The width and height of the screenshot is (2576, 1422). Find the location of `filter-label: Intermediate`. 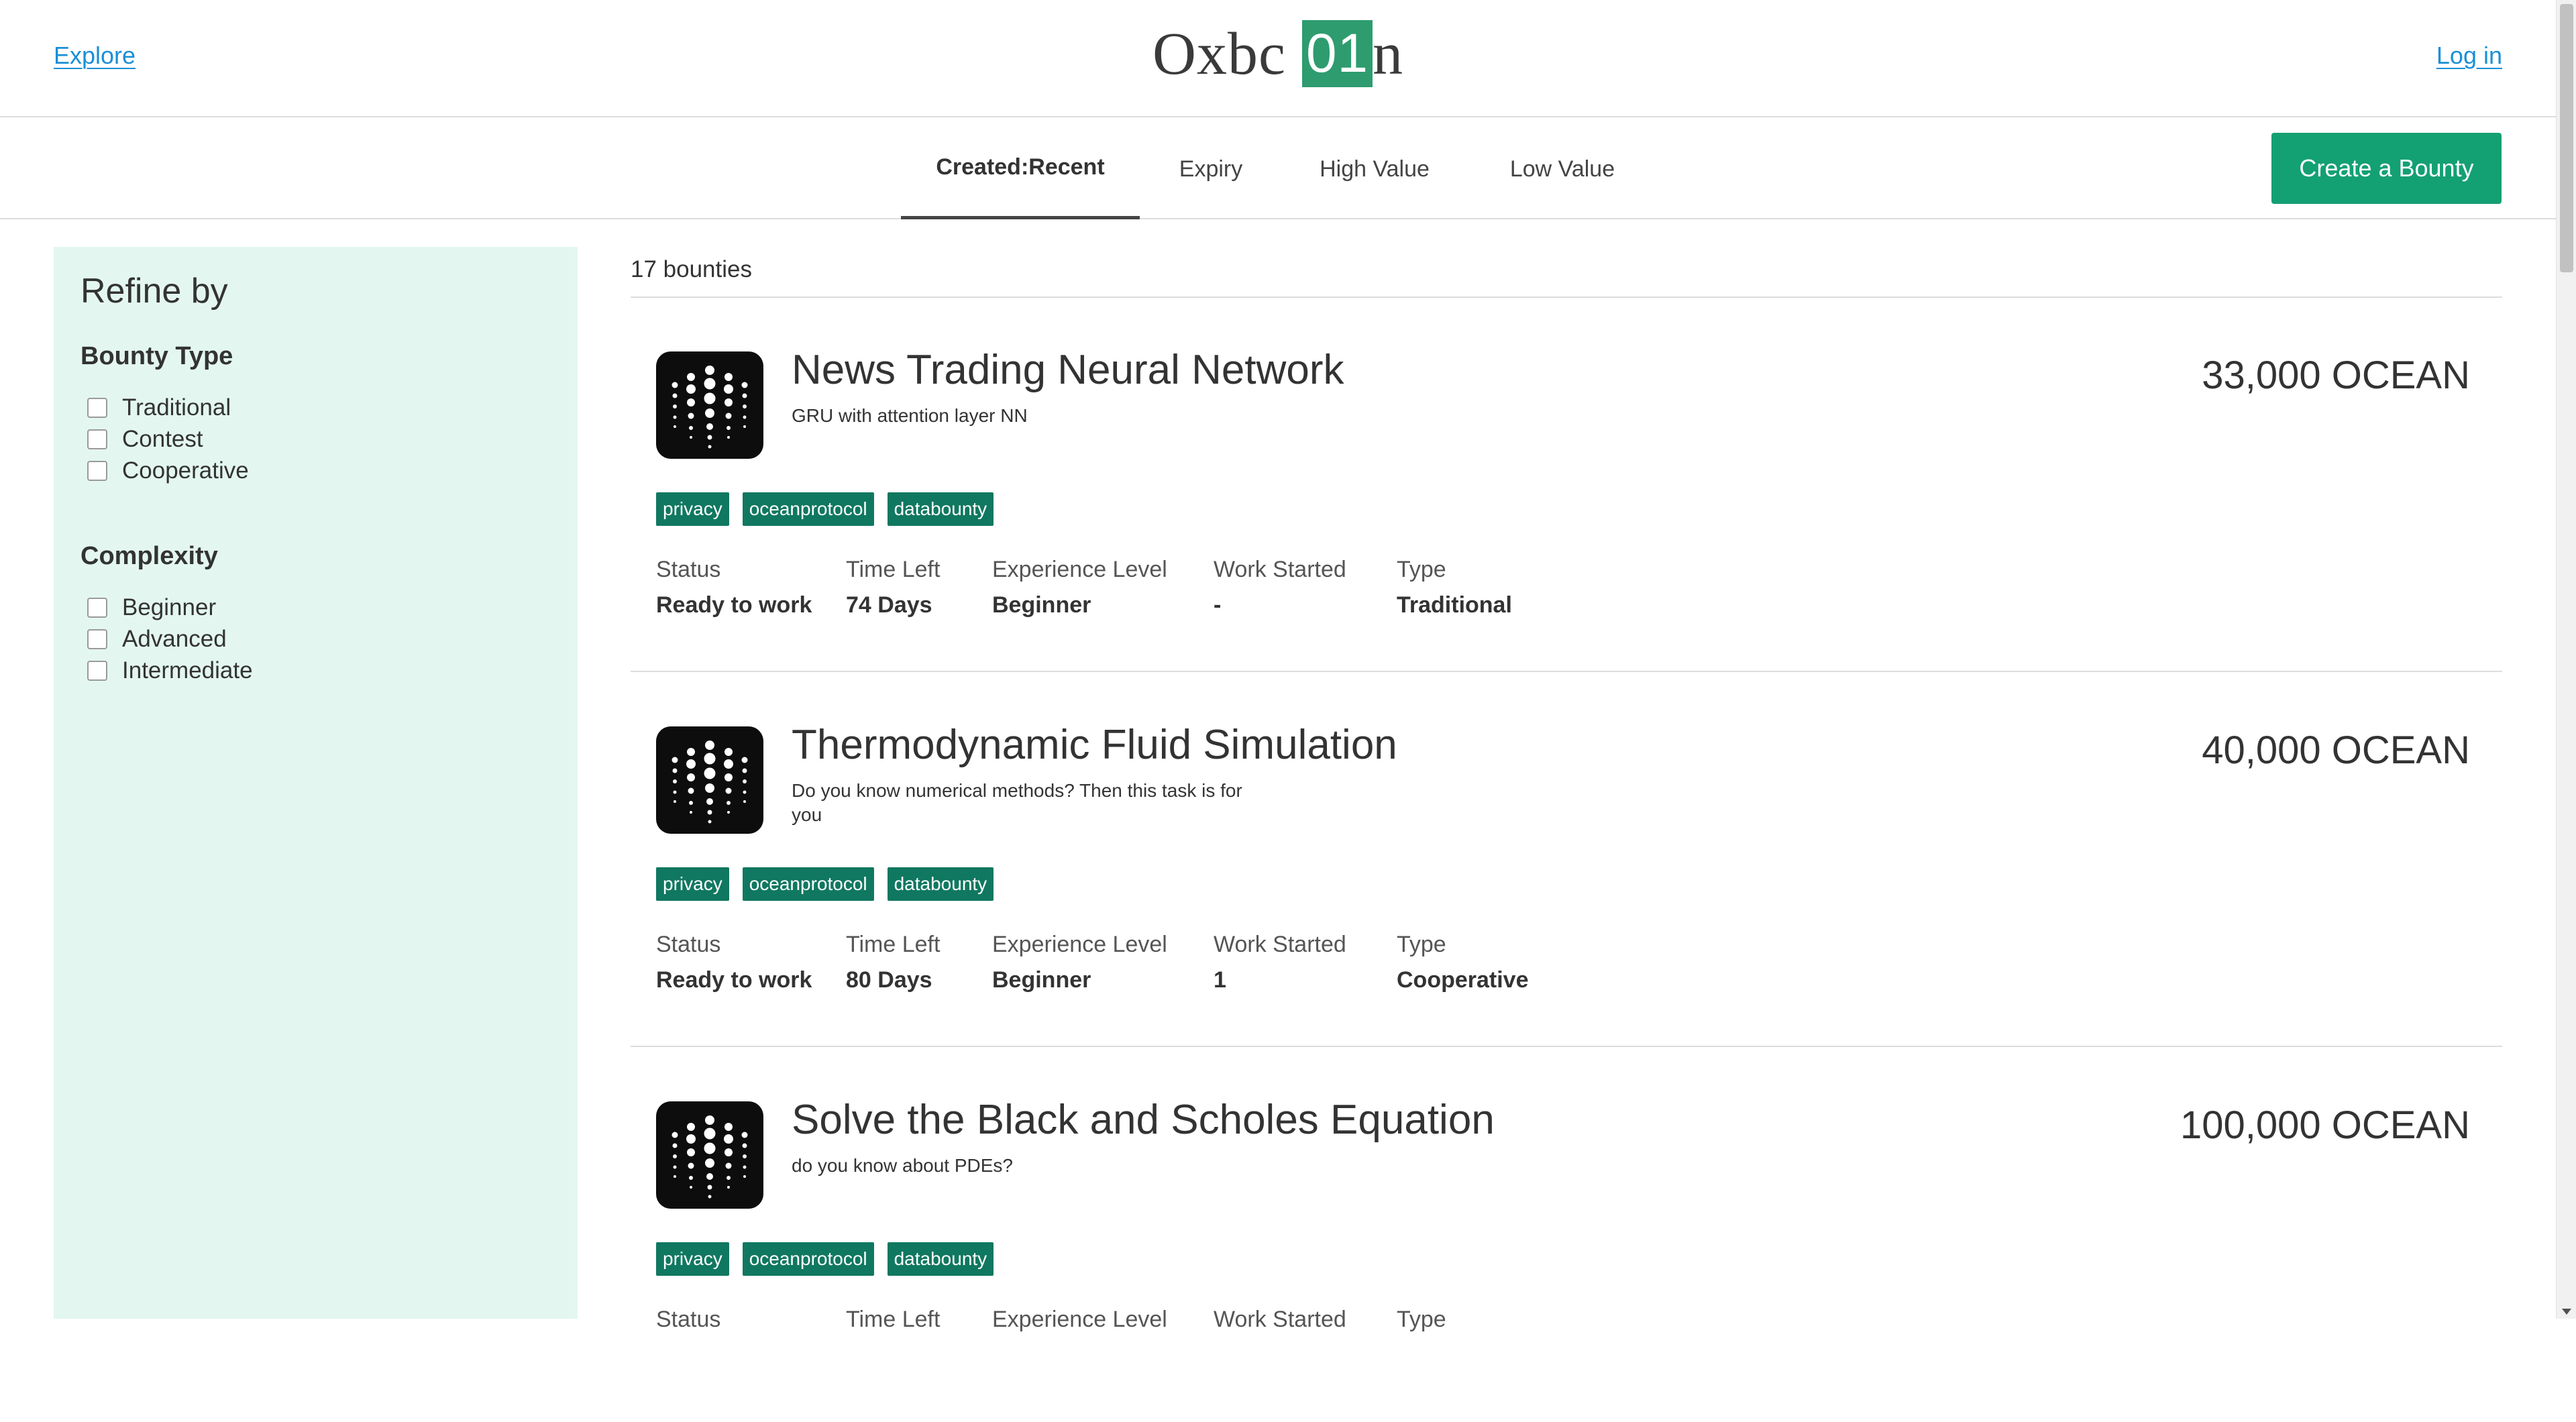

filter-label: Intermediate is located at coordinates (187, 670).